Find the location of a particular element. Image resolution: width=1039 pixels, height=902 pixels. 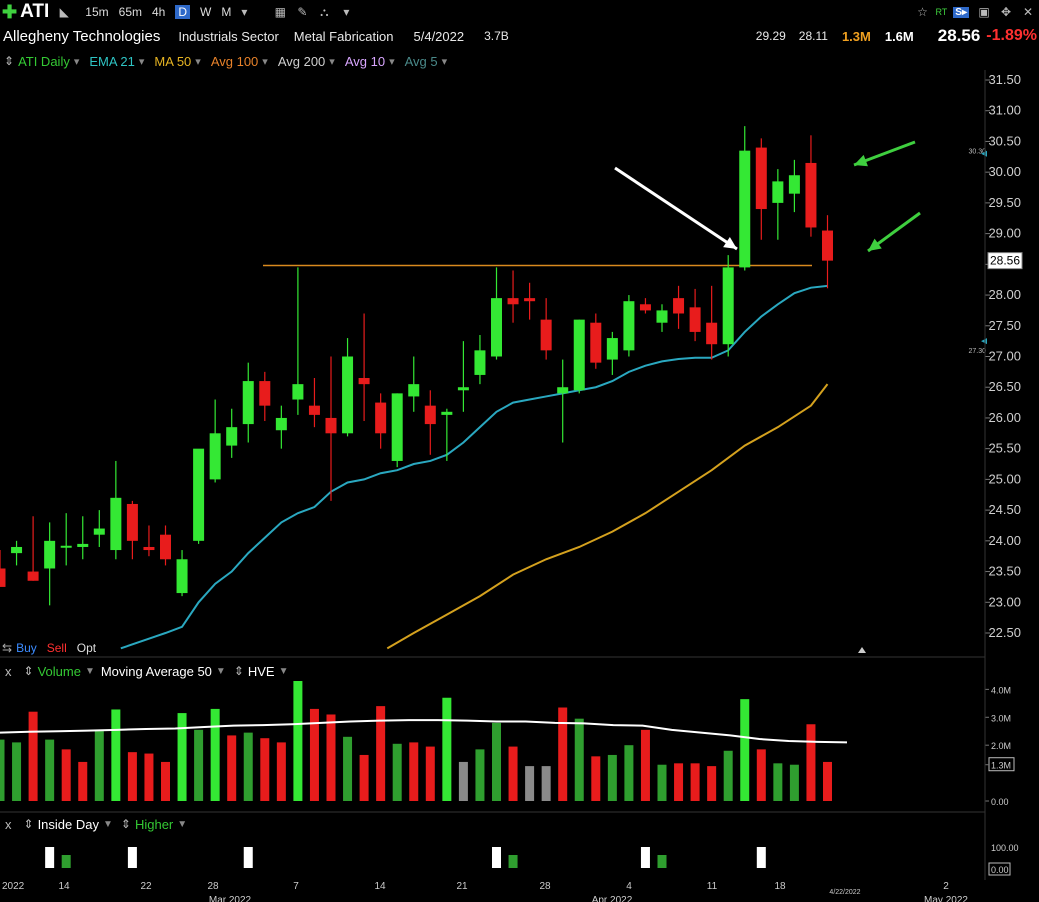

close-volume-panel: x is located at coordinates (8, 671).